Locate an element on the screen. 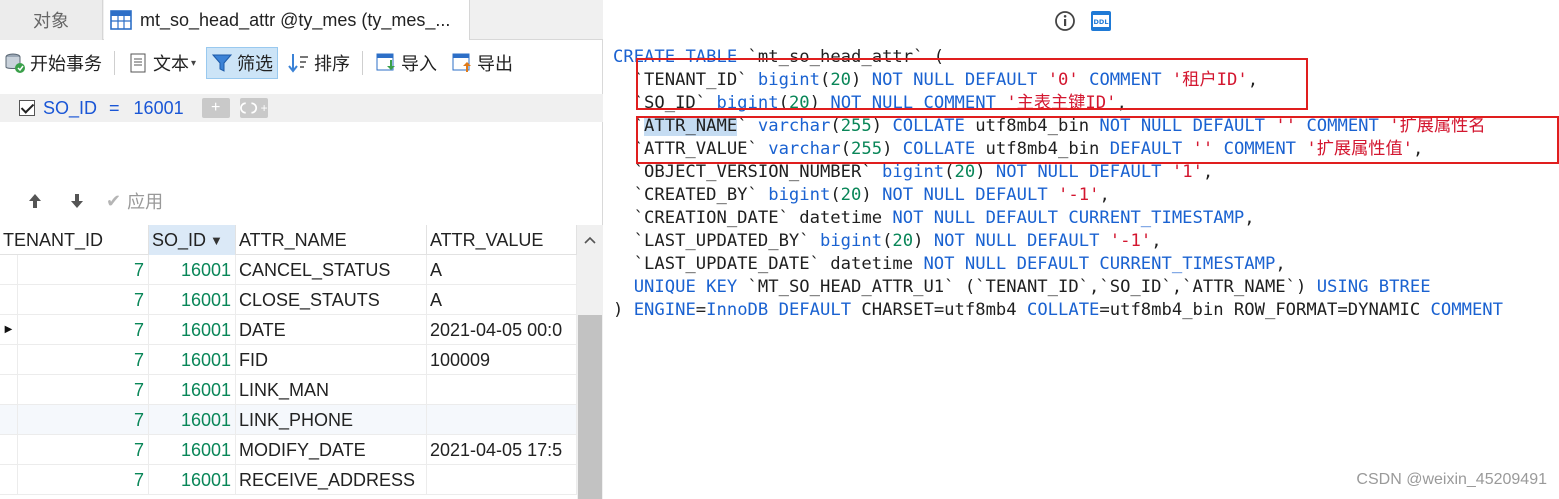 This screenshot has height=499, width=1559. cell-attr-value: 100009 is located at coordinates (502, 360).